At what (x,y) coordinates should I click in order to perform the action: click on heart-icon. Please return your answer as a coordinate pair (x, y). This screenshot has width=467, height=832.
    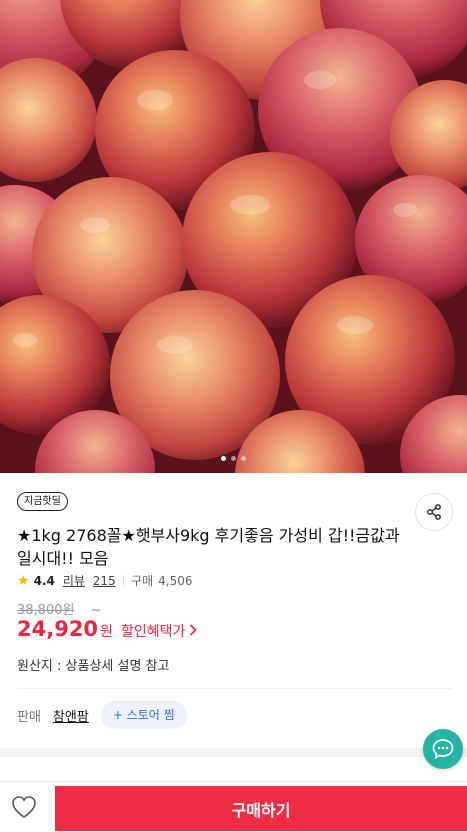
    Looking at the image, I should click on (24, 807).